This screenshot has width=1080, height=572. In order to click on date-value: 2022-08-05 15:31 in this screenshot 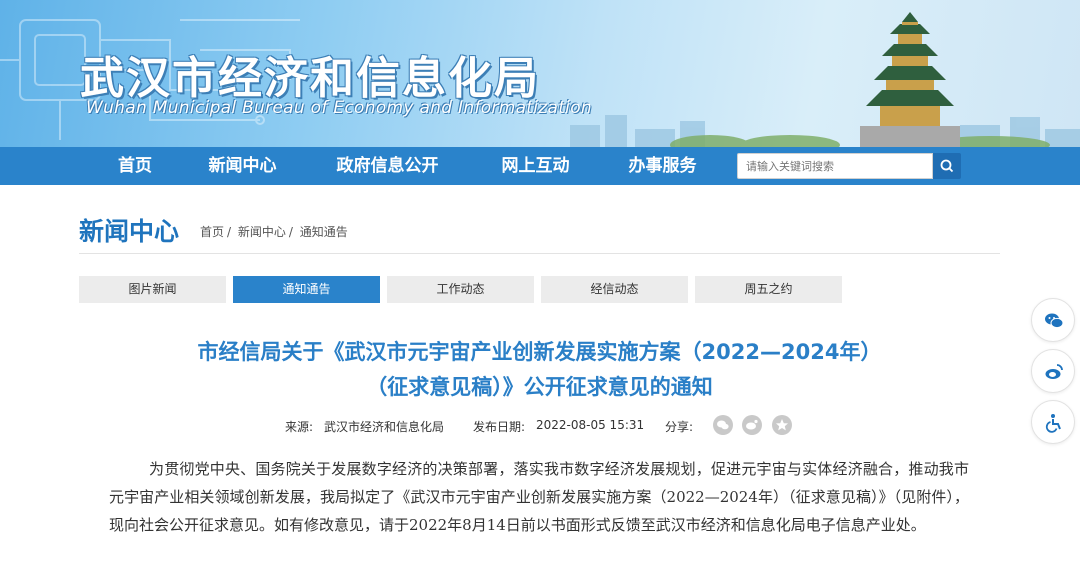, I will do `click(590, 425)`.